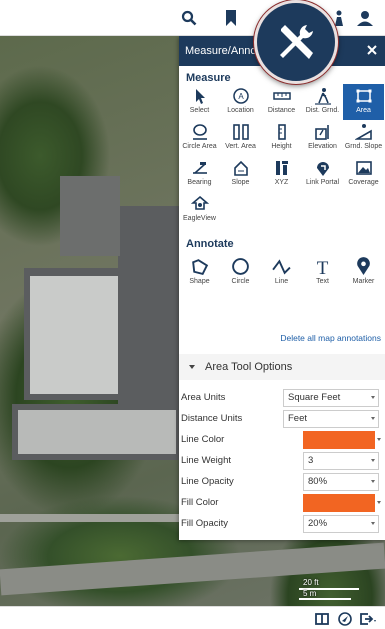 The width and height of the screenshot is (385, 629). Describe the element at coordinates (240, 132) in the screenshot. I see `vertical-area-icon` at that location.